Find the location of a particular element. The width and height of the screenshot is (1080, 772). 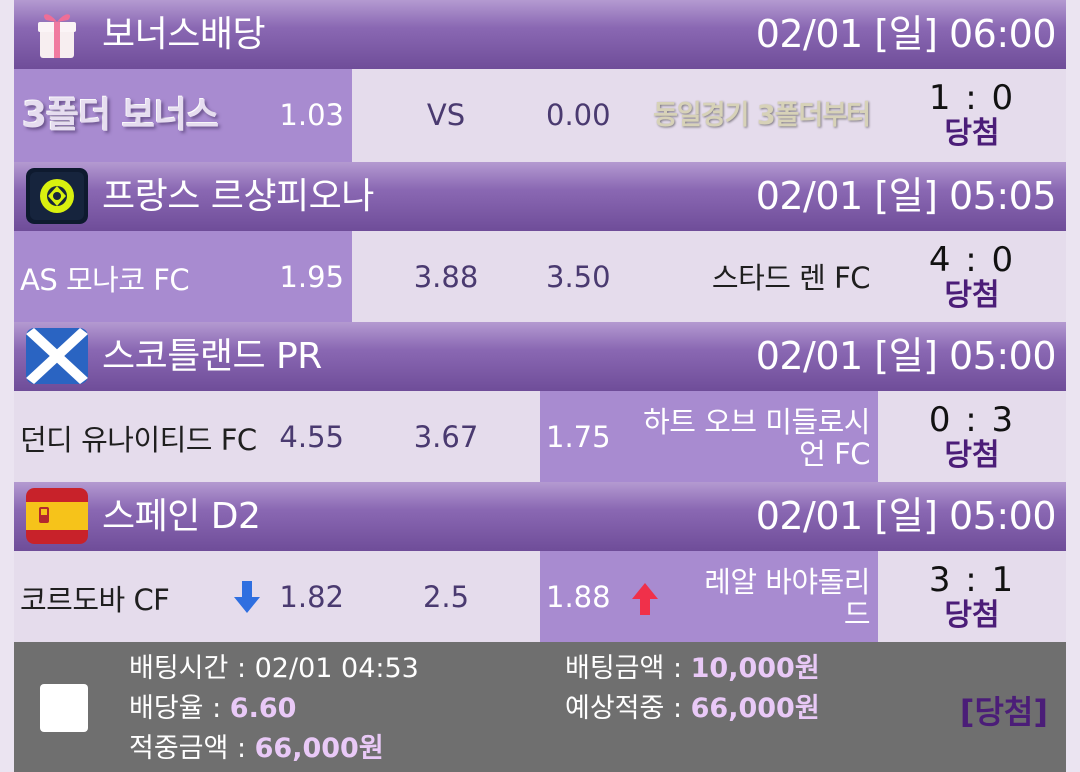

home-bet-cell: 코르도바 CF 1.82 is located at coordinates (183, 597).